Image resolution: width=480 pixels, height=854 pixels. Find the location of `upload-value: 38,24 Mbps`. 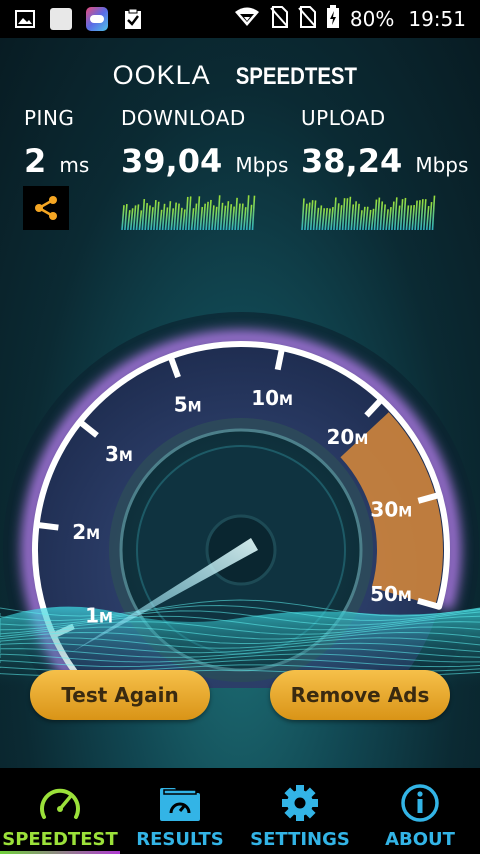

upload-value: 38,24 Mbps is located at coordinates (384, 161).